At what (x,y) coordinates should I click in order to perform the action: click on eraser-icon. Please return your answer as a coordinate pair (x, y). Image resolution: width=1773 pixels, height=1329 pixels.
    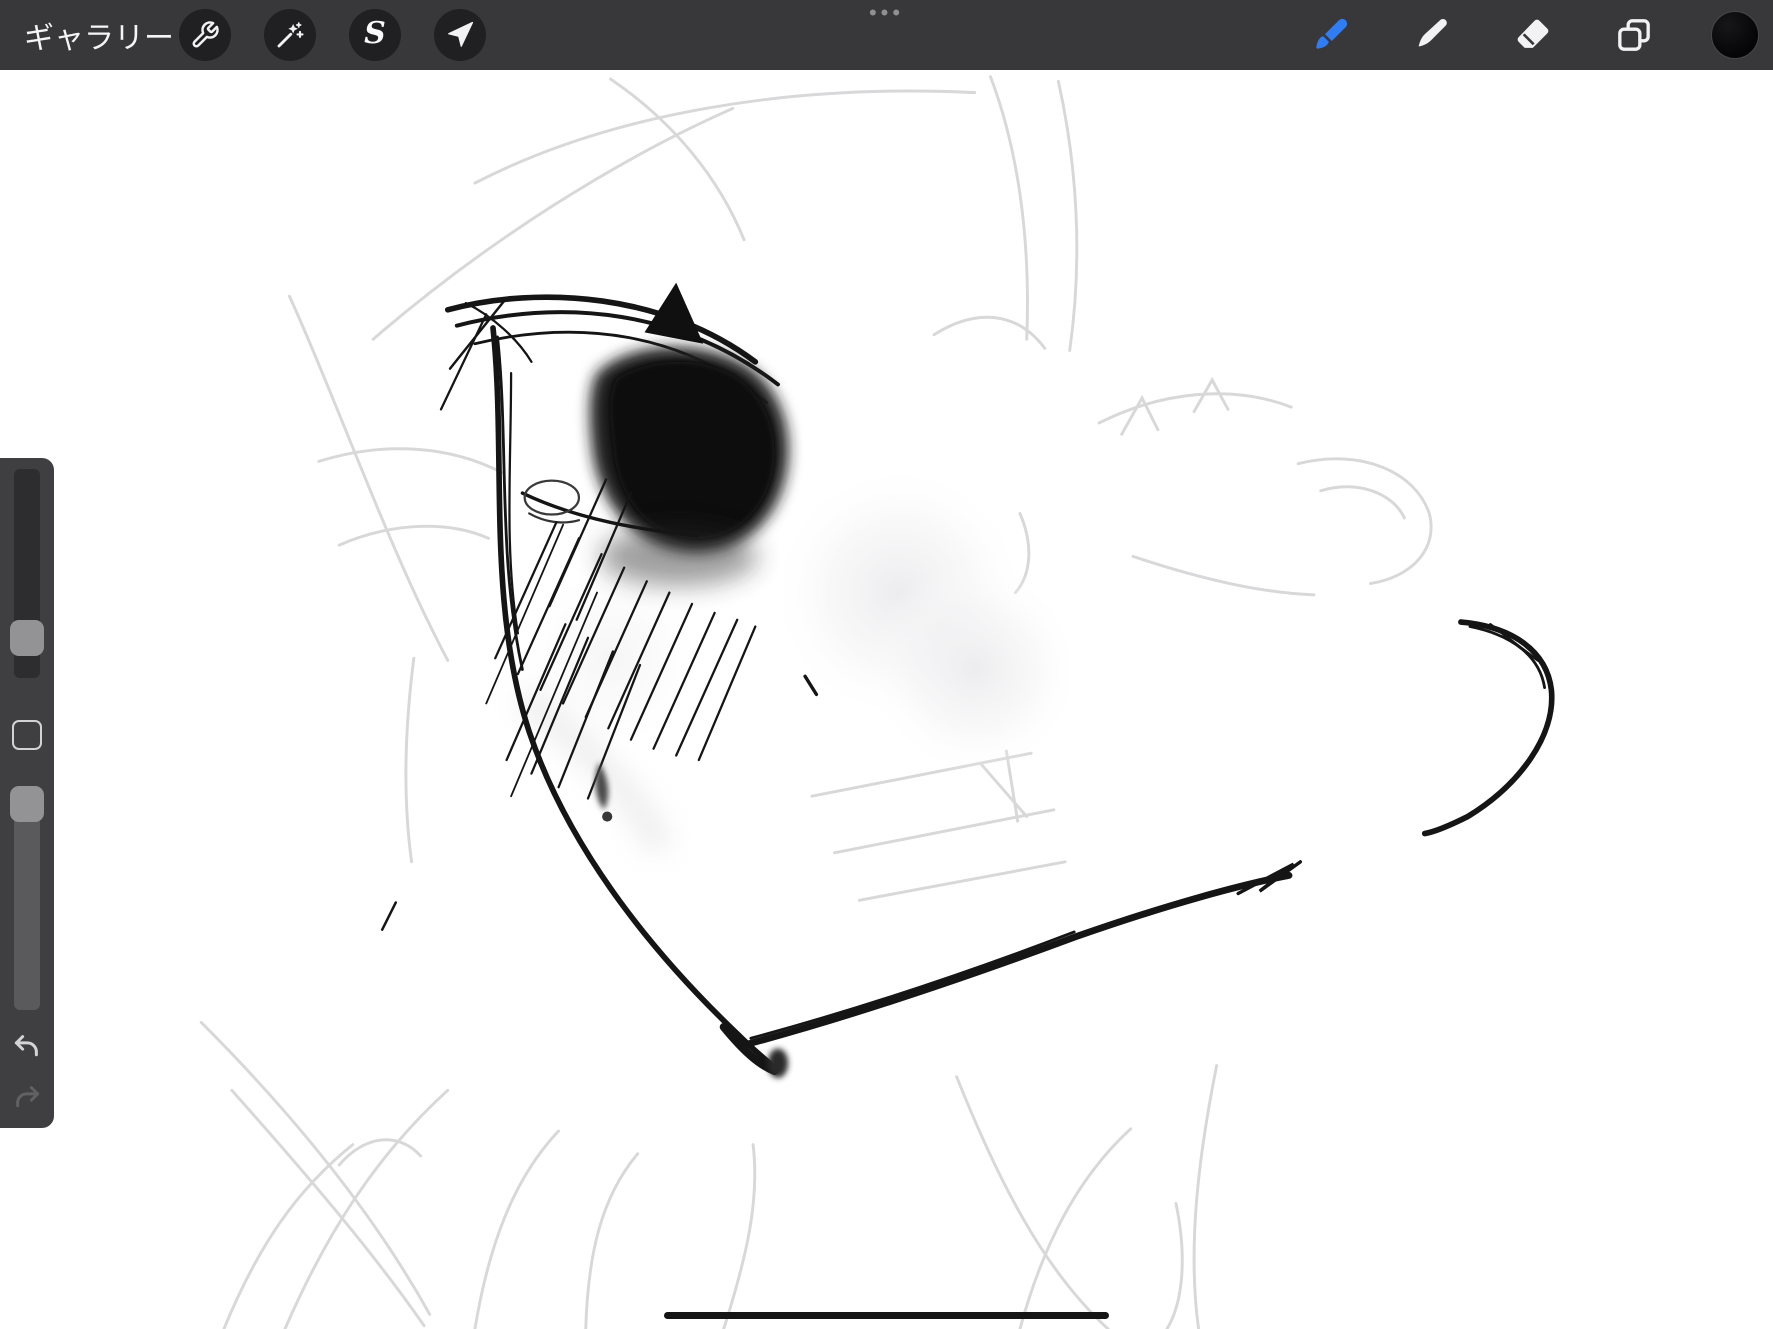
    Looking at the image, I should click on (1533, 33).